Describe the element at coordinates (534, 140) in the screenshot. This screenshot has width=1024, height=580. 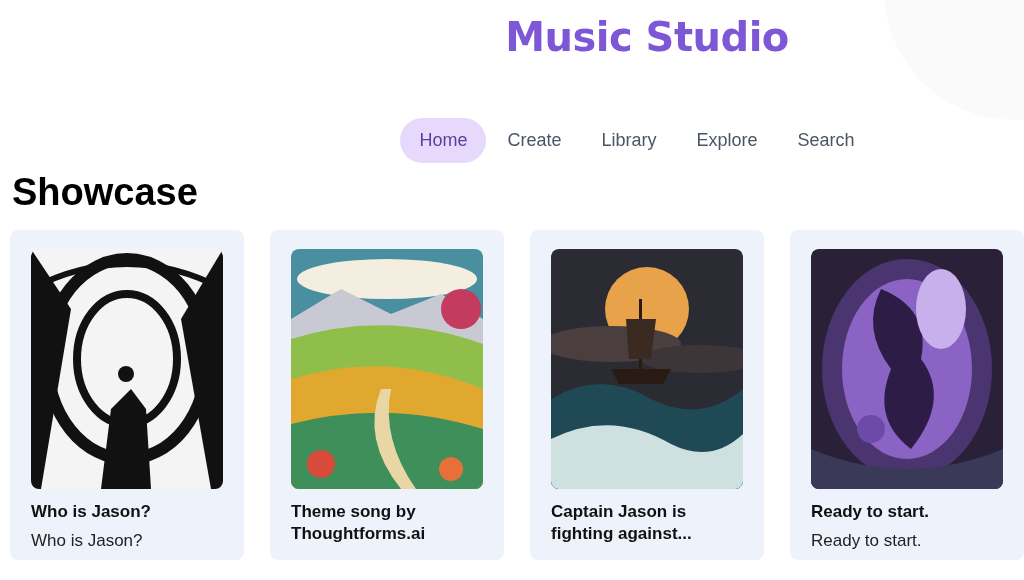
I see `nav-tab: Create` at that location.